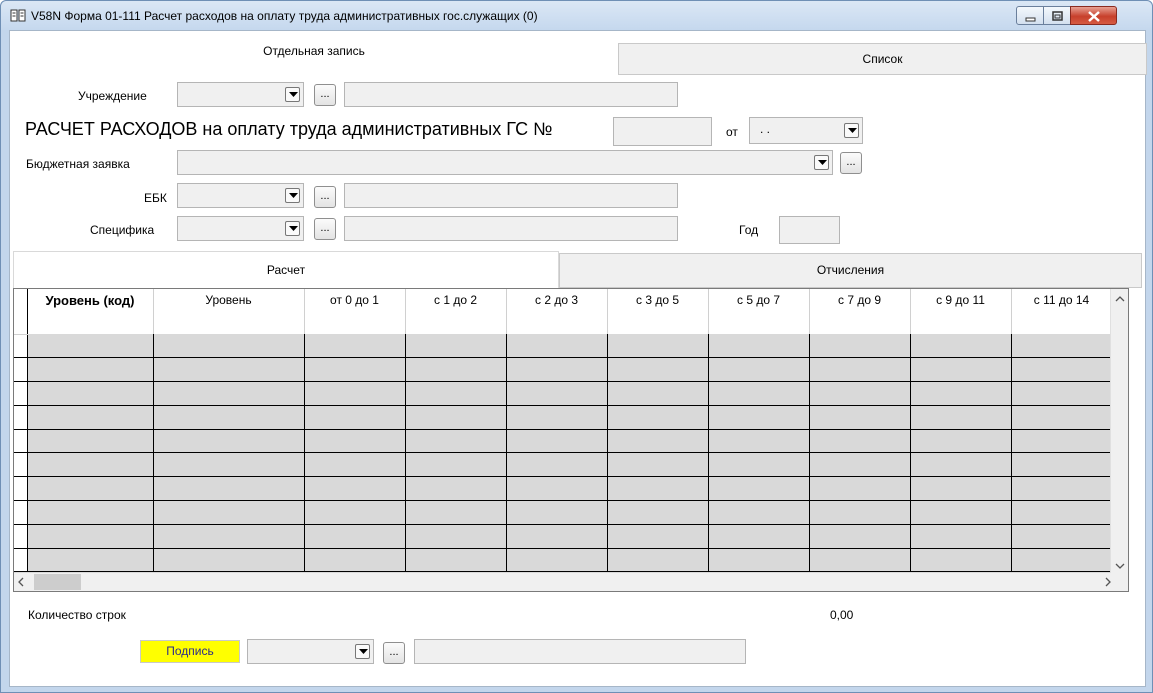 Image resolution: width=1153 pixels, height=693 pixels. I want to click on close-button, so click(1093, 15).